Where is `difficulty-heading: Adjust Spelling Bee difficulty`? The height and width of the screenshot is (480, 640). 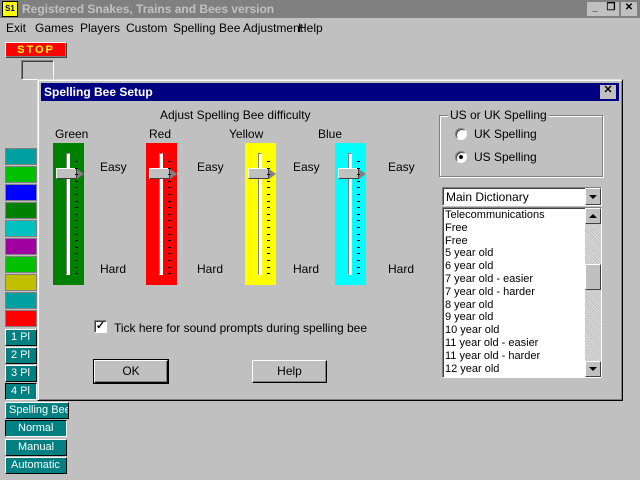
difficulty-heading: Adjust Spelling Bee difficulty is located at coordinates (235, 115).